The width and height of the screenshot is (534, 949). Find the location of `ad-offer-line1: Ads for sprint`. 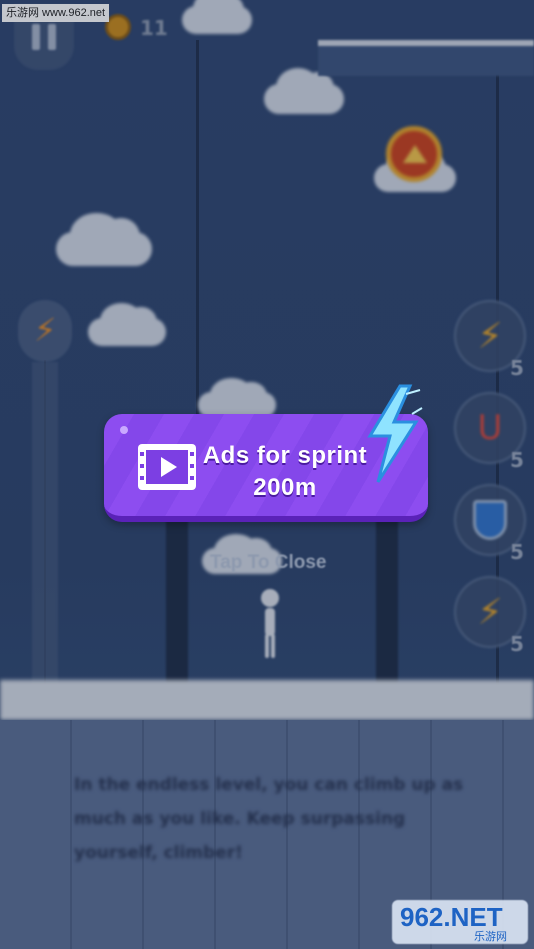

ad-offer-line1: Ads for sprint is located at coordinates (285, 455).